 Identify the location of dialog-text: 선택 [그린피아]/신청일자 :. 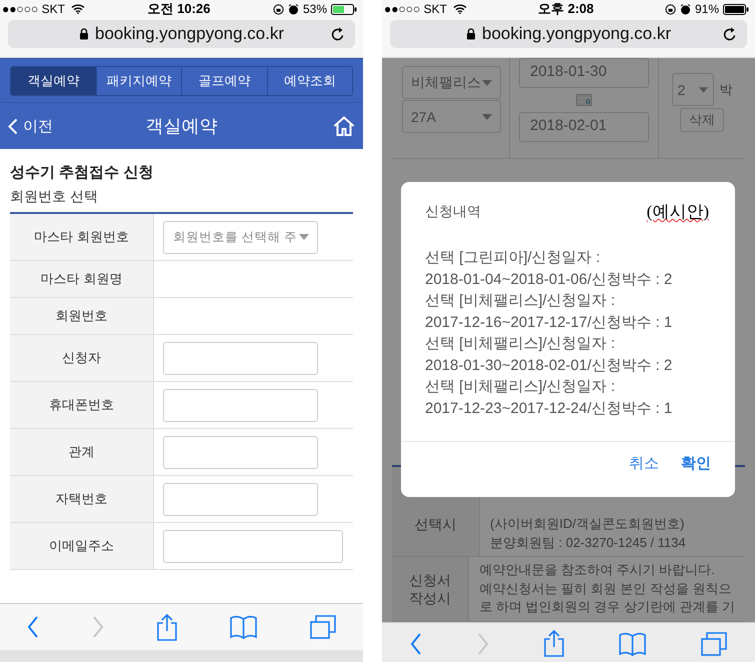
(513, 258).